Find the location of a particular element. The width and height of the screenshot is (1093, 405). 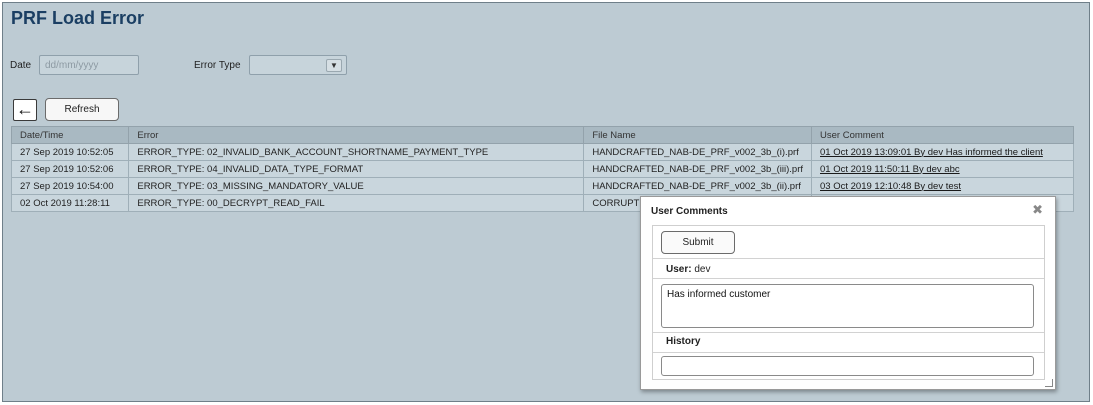

cell-file-name: HANDCRAFTED_NAB-DE_PRF_v002_3b_(i).prf is located at coordinates (698, 152).